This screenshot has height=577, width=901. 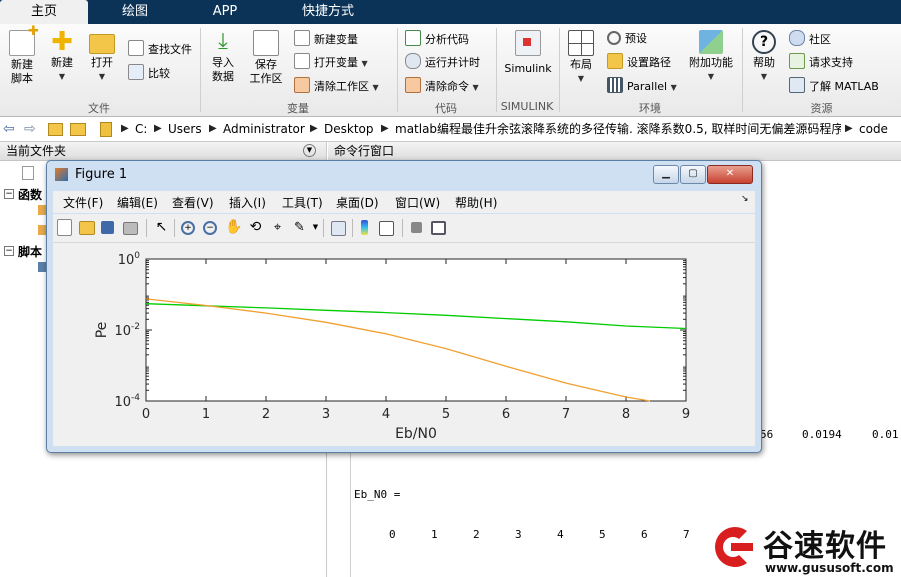 I want to click on new-script-button: ✚ 新建 脚本, so click(x=22, y=55).